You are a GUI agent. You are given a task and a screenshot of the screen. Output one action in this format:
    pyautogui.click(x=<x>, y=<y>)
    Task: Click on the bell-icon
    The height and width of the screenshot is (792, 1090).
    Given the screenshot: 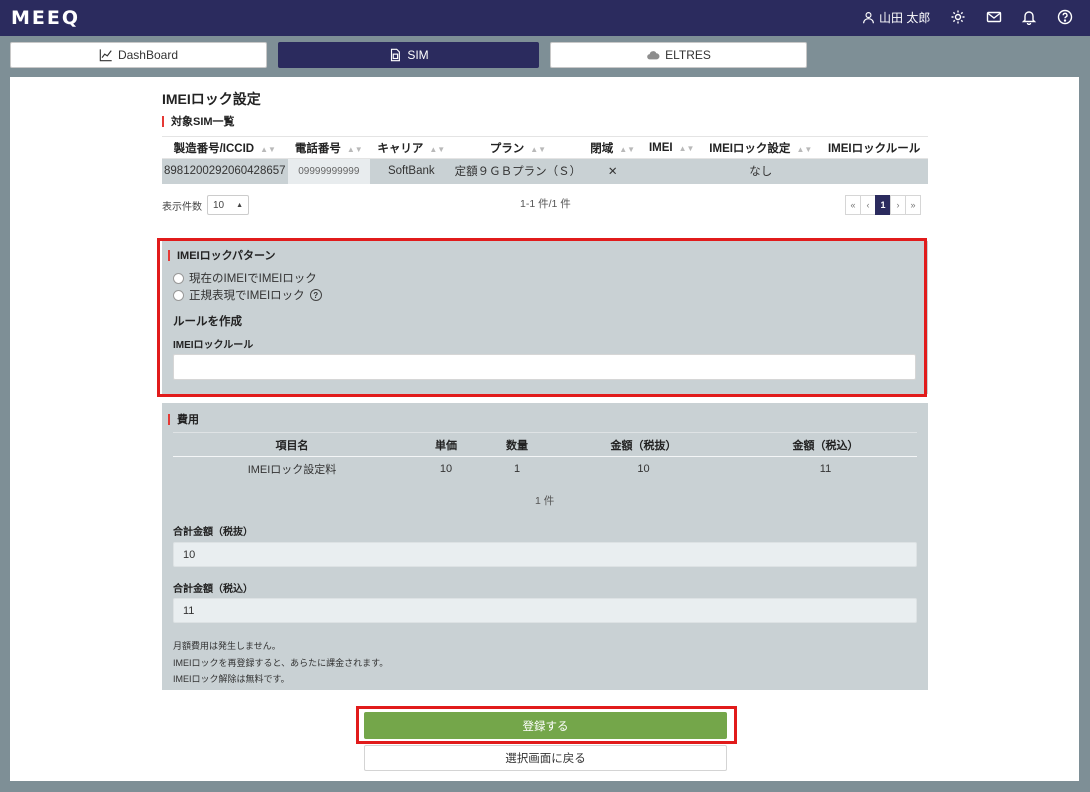 What is the action you would take?
    pyautogui.click(x=1029, y=17)
    